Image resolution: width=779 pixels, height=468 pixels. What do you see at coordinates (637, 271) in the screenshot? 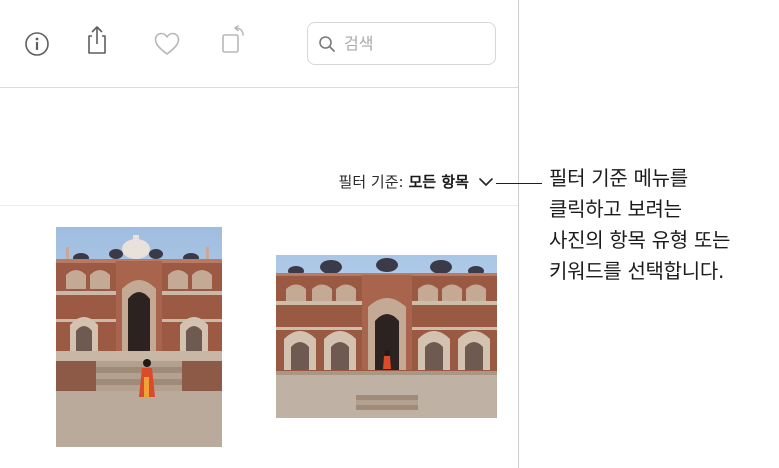
I see `callout-line: 키워드를 선택합니다.` at bounding box center [637, 271].